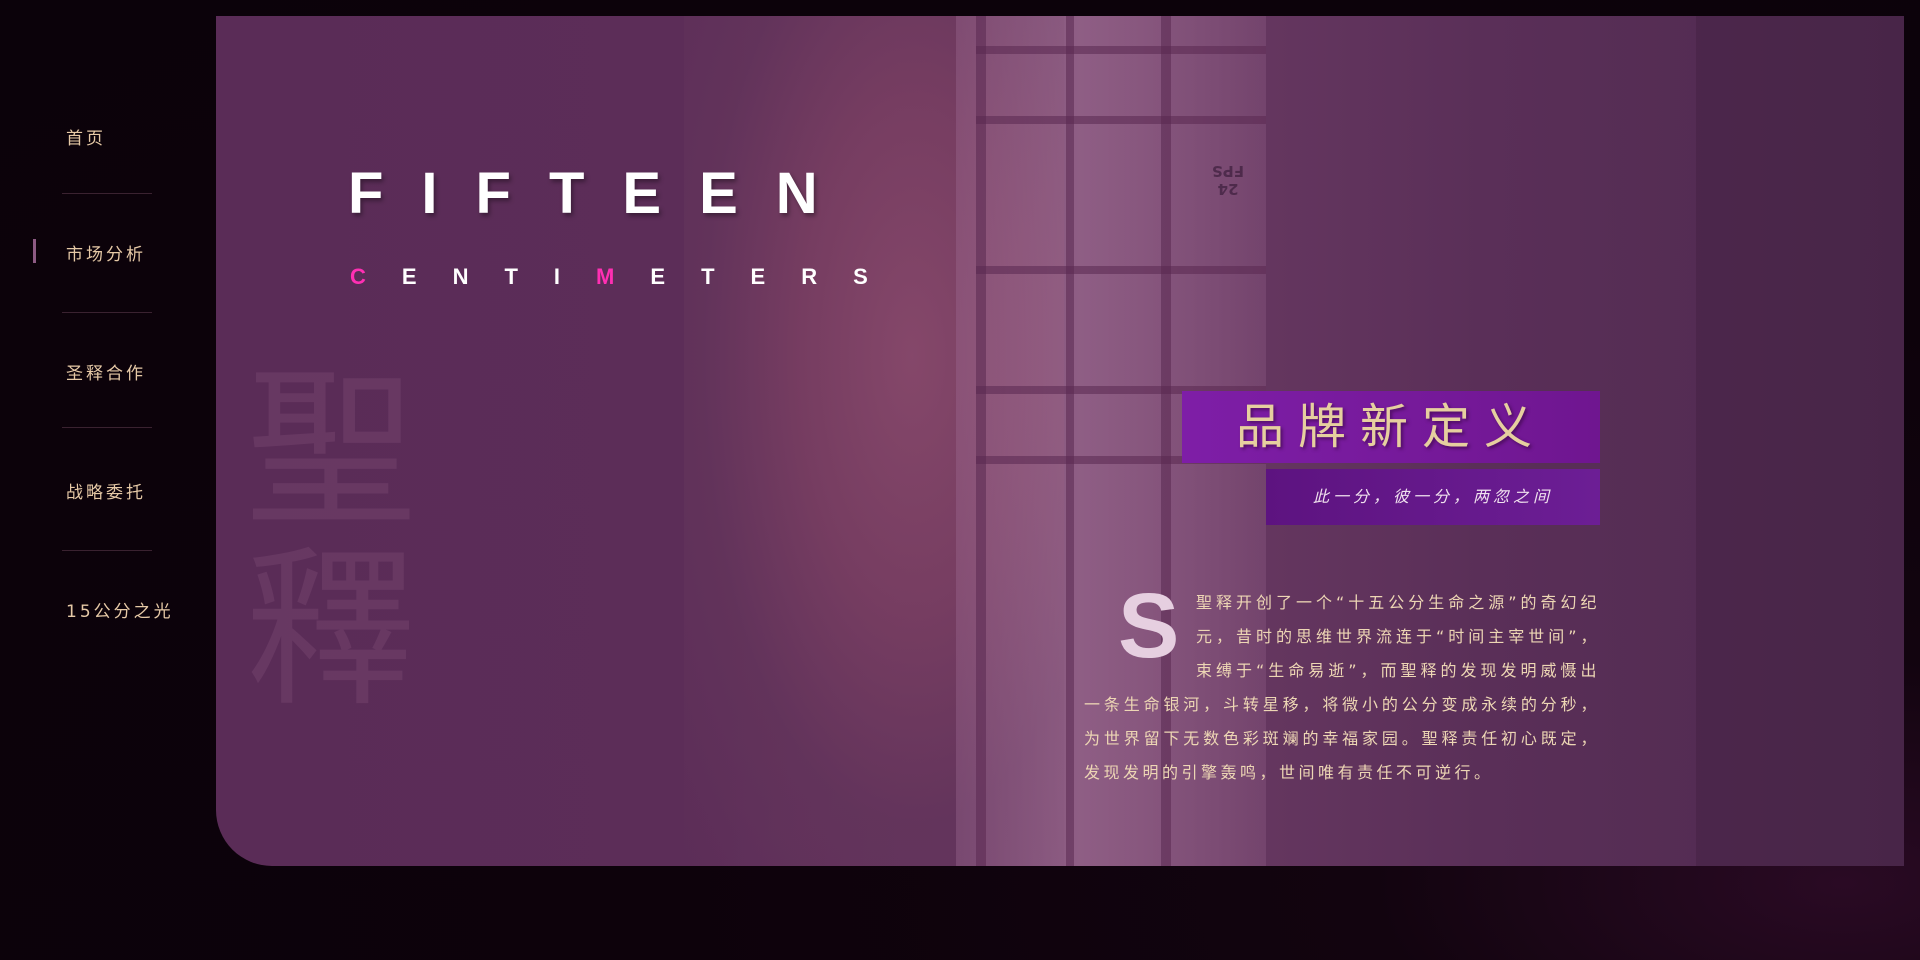 The width and height of the screenshot is (1920, 960). I want to click on watermark-calligraphy: 聖釋, so click(333, 541).